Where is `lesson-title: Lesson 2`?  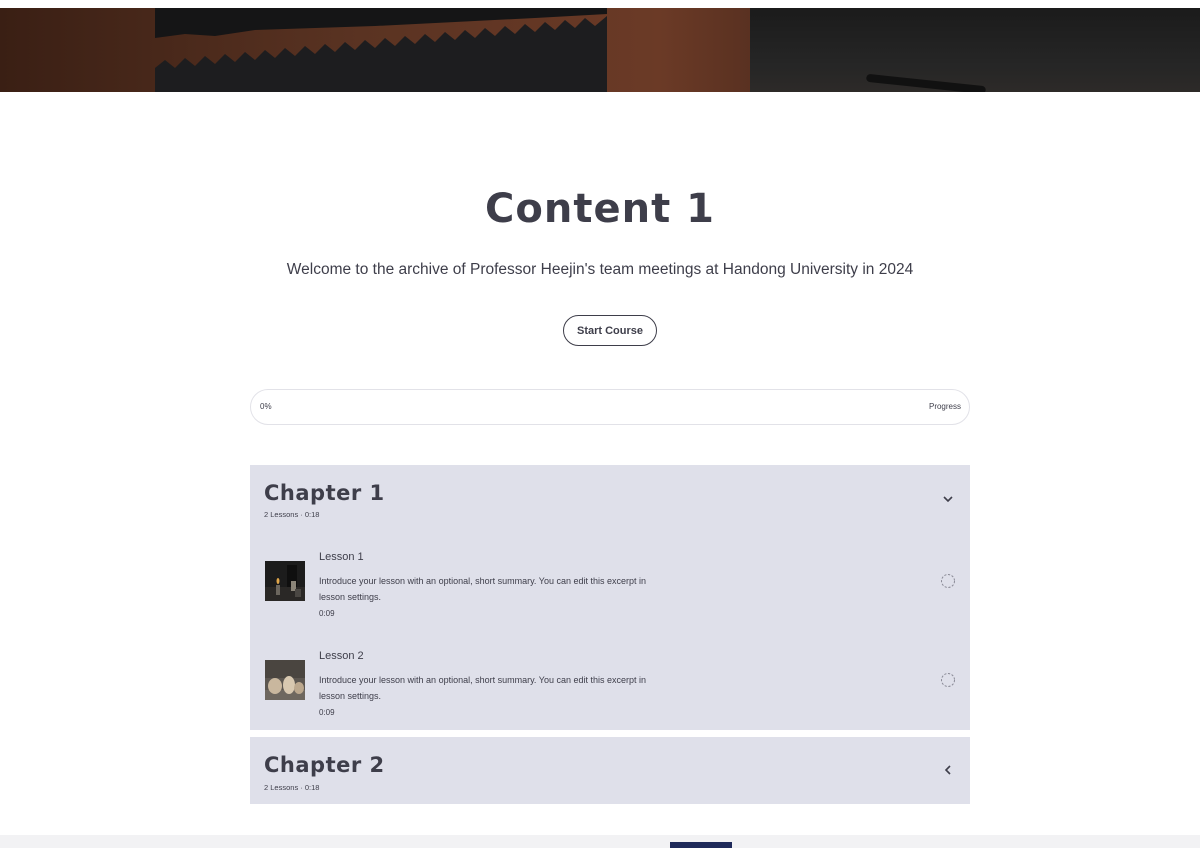
lesson-title: Lesson 2 is located at coordinates (341, 656).